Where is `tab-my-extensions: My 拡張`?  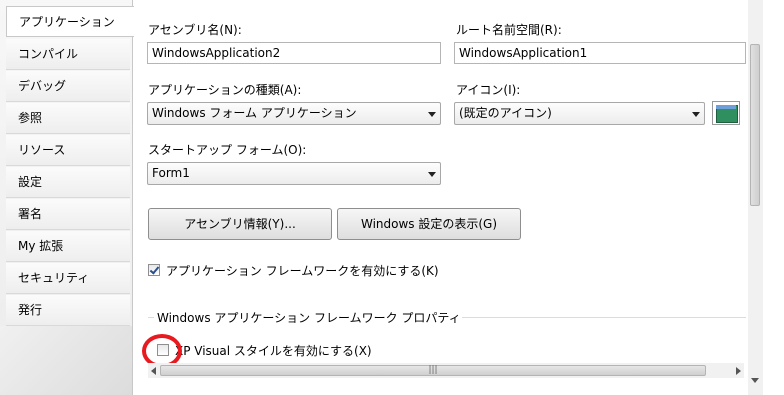
tab-my-extensions: My 拡張 is located at coordinates (68, 246).